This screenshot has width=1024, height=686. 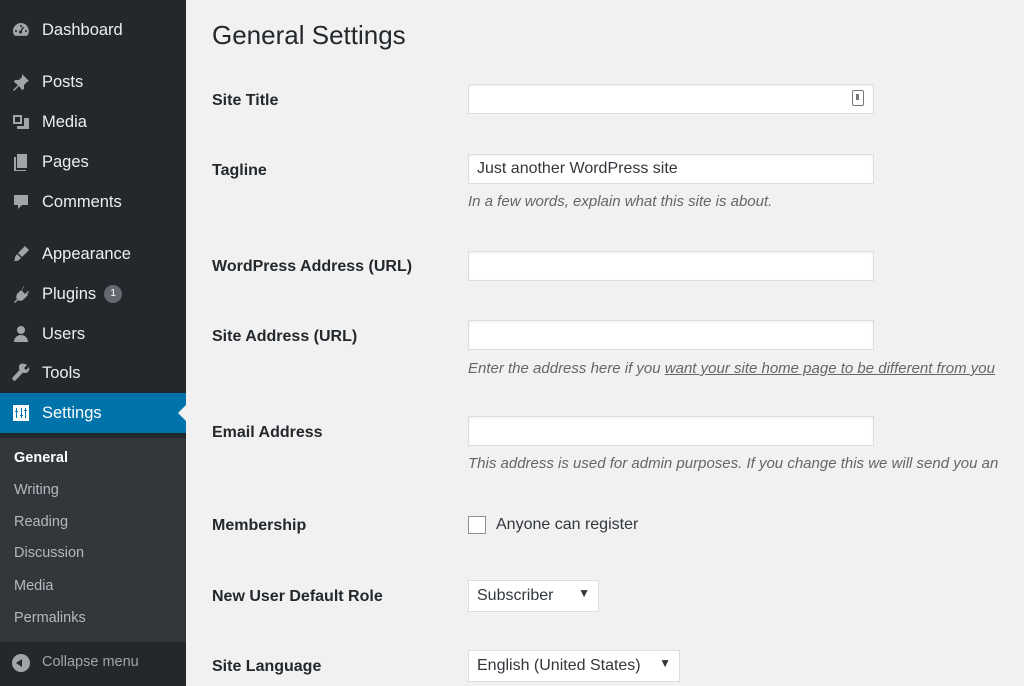 I want to click on submenu-permalinks: Permalinks, so click(x=50, y=618).